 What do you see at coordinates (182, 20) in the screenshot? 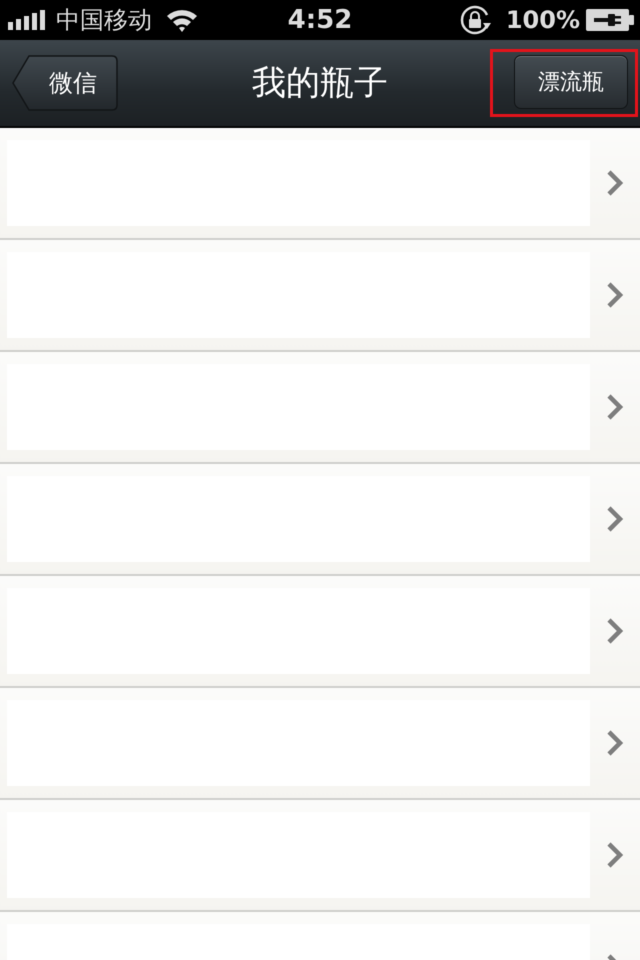
I see `wifi-icon` at bounding box center [182, 20].